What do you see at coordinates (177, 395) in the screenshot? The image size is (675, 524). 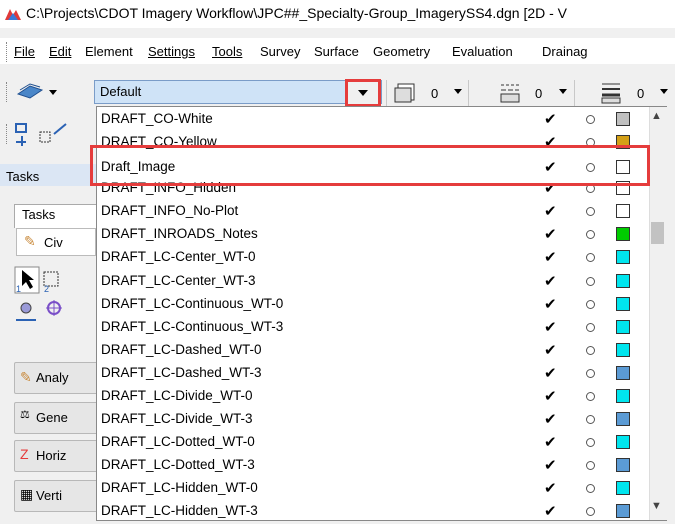 I see `level-name: DRAFT_LC-Divide_WT-0` at bounding box center [177, 395].